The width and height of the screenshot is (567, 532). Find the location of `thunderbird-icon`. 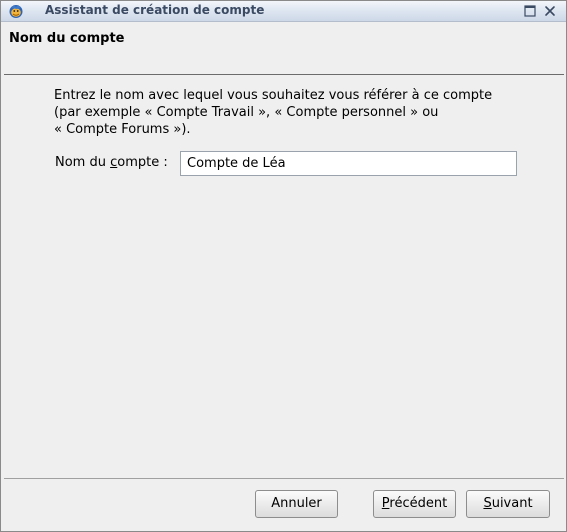

thunderbird-icon is located at coordinates (16, 11).